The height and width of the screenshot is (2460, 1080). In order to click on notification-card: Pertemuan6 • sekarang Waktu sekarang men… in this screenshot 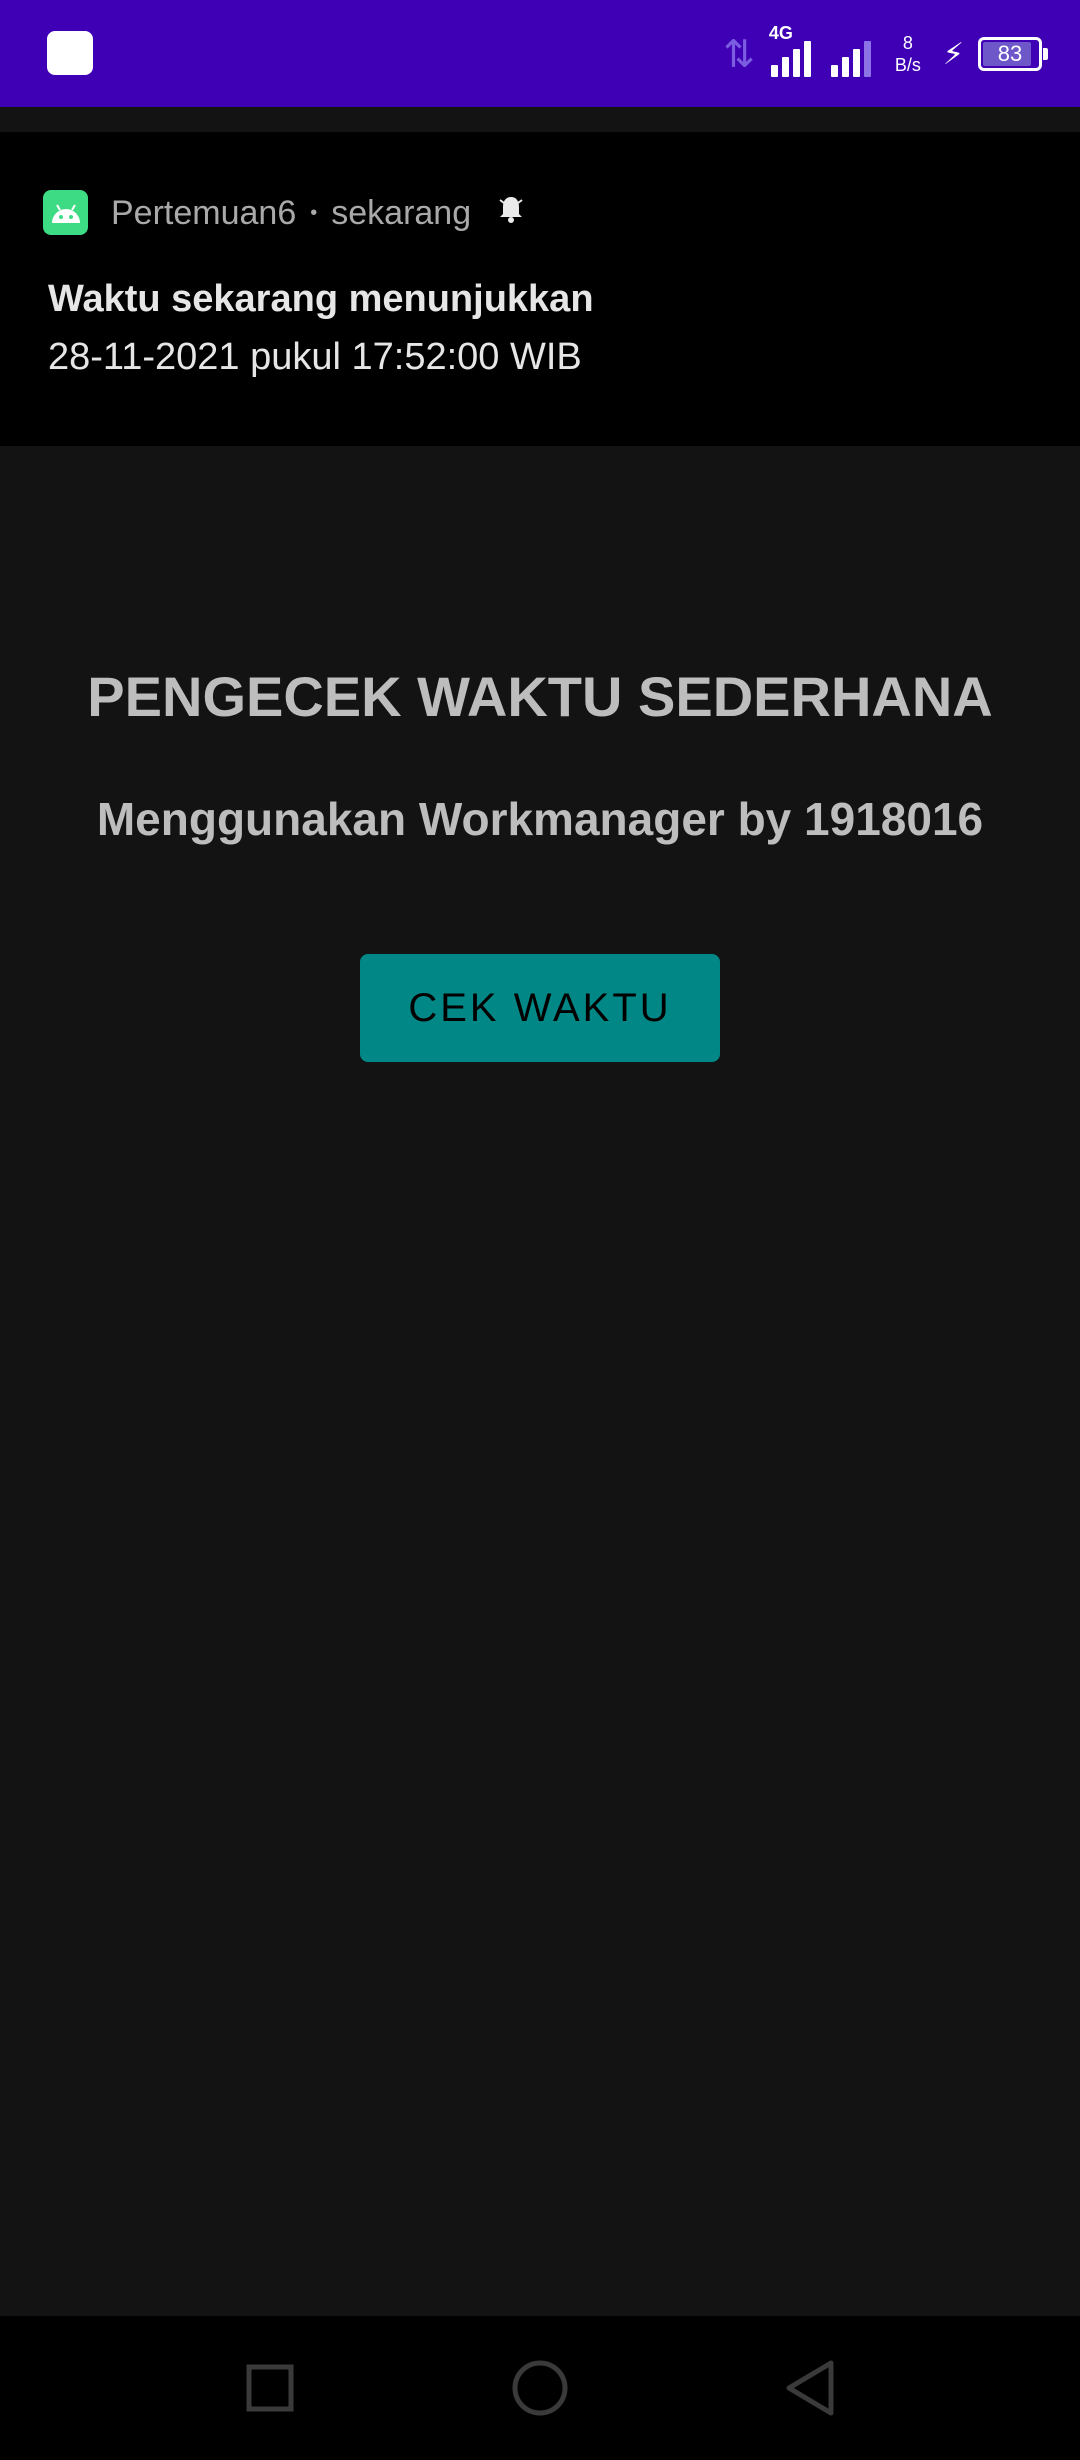, I will do `click(540, 289)`.